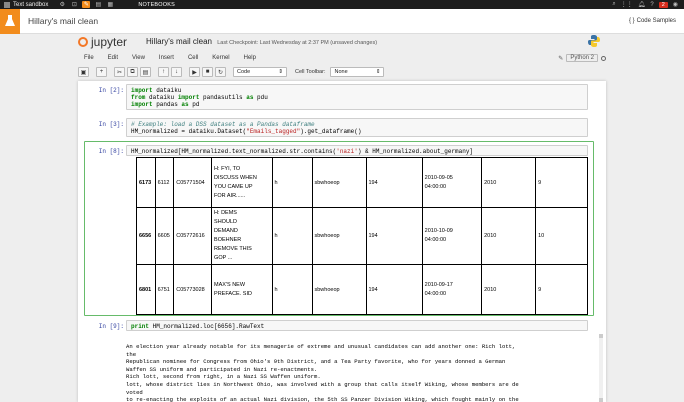 This screenshot has height=402, width=684. What do you see at coordinates (233, 186) in the screenshot?
I see `cell-text-line: YOU CAME UP` at bounding box center [233, 186].